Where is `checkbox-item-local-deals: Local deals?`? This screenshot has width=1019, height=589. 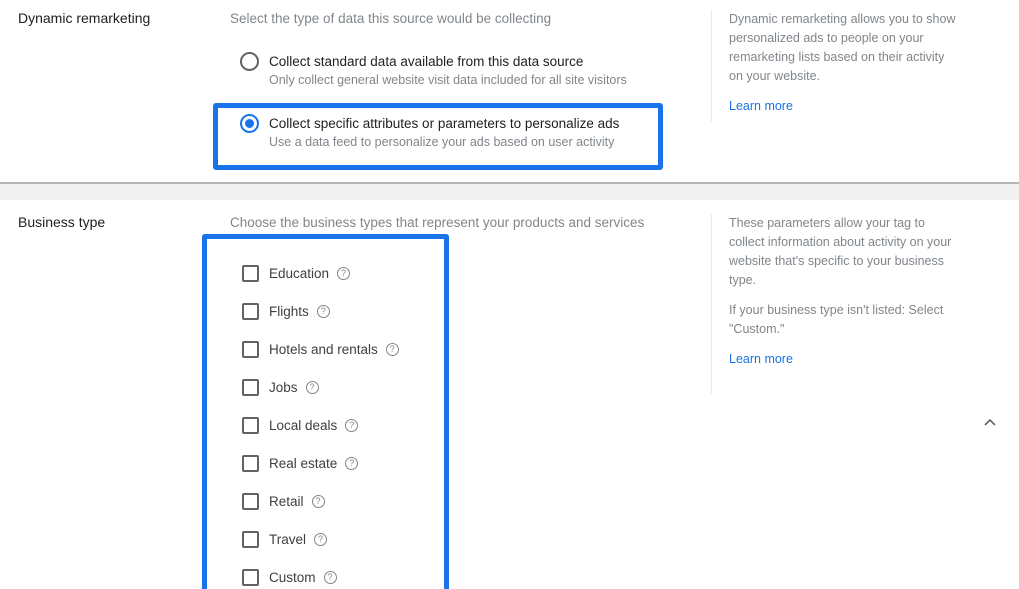 checkbox-item-local-deals: Local deals? is located at coordinates (320, 425).